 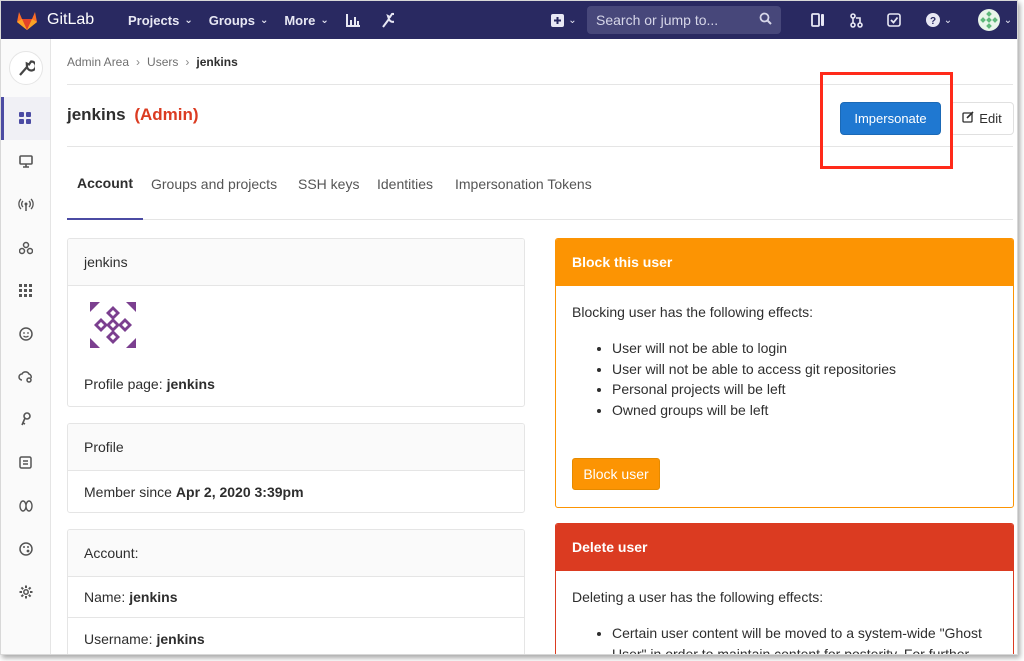 I want to click on hook-icon, so click(x=25, y=247).